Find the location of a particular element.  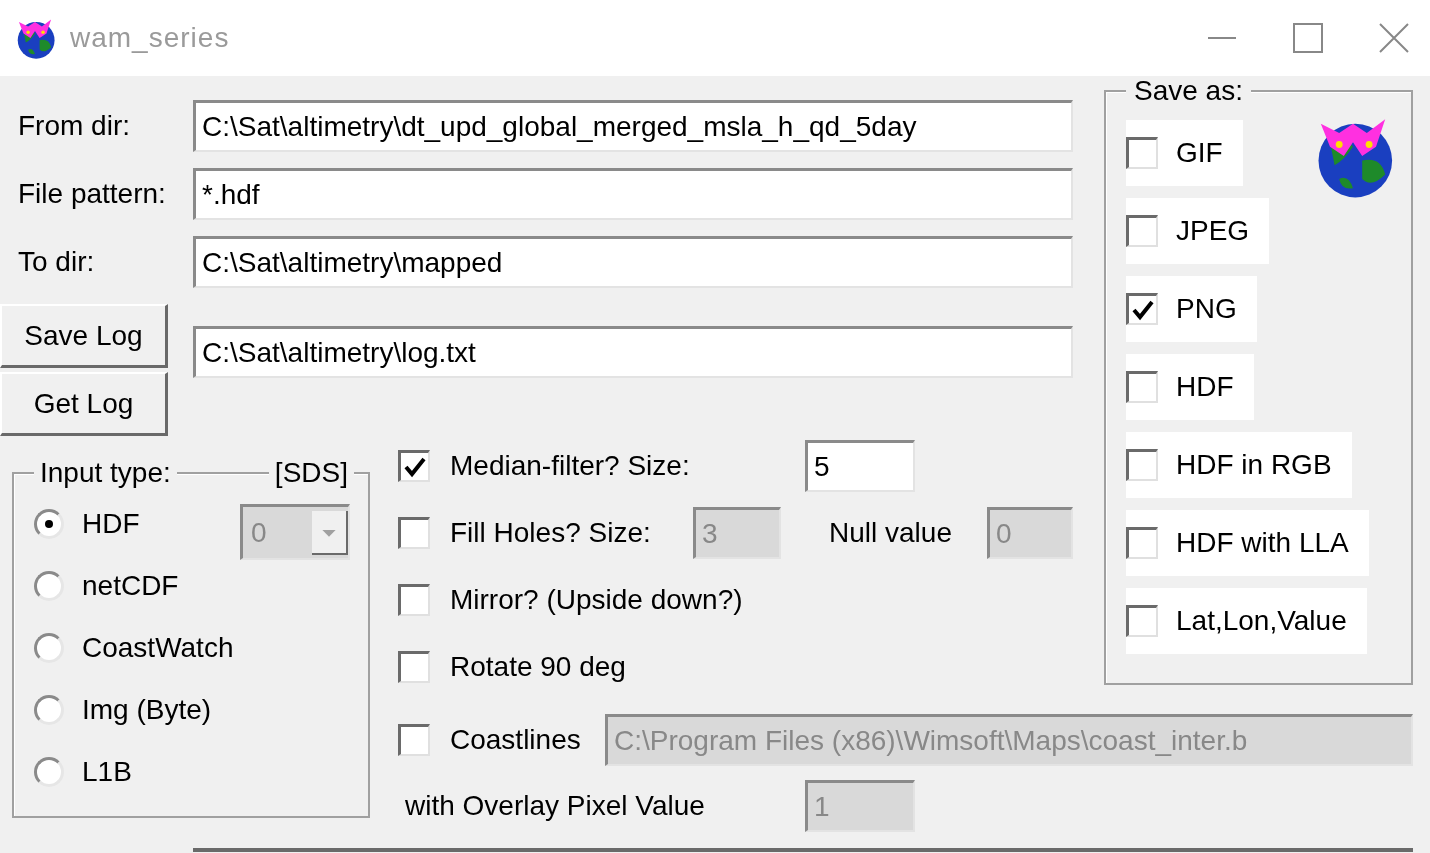

checkbox-label: Coastlines is located at coordinates (516, 740).